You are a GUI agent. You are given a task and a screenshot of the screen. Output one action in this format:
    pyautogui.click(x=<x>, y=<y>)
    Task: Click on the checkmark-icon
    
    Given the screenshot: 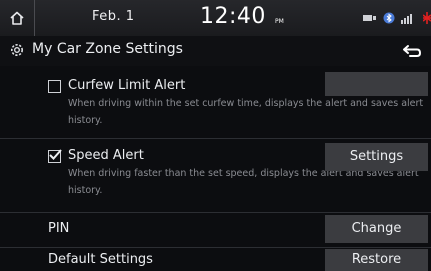 What is the action you would take?
    pyautogui.click(x=55, y=154)
    